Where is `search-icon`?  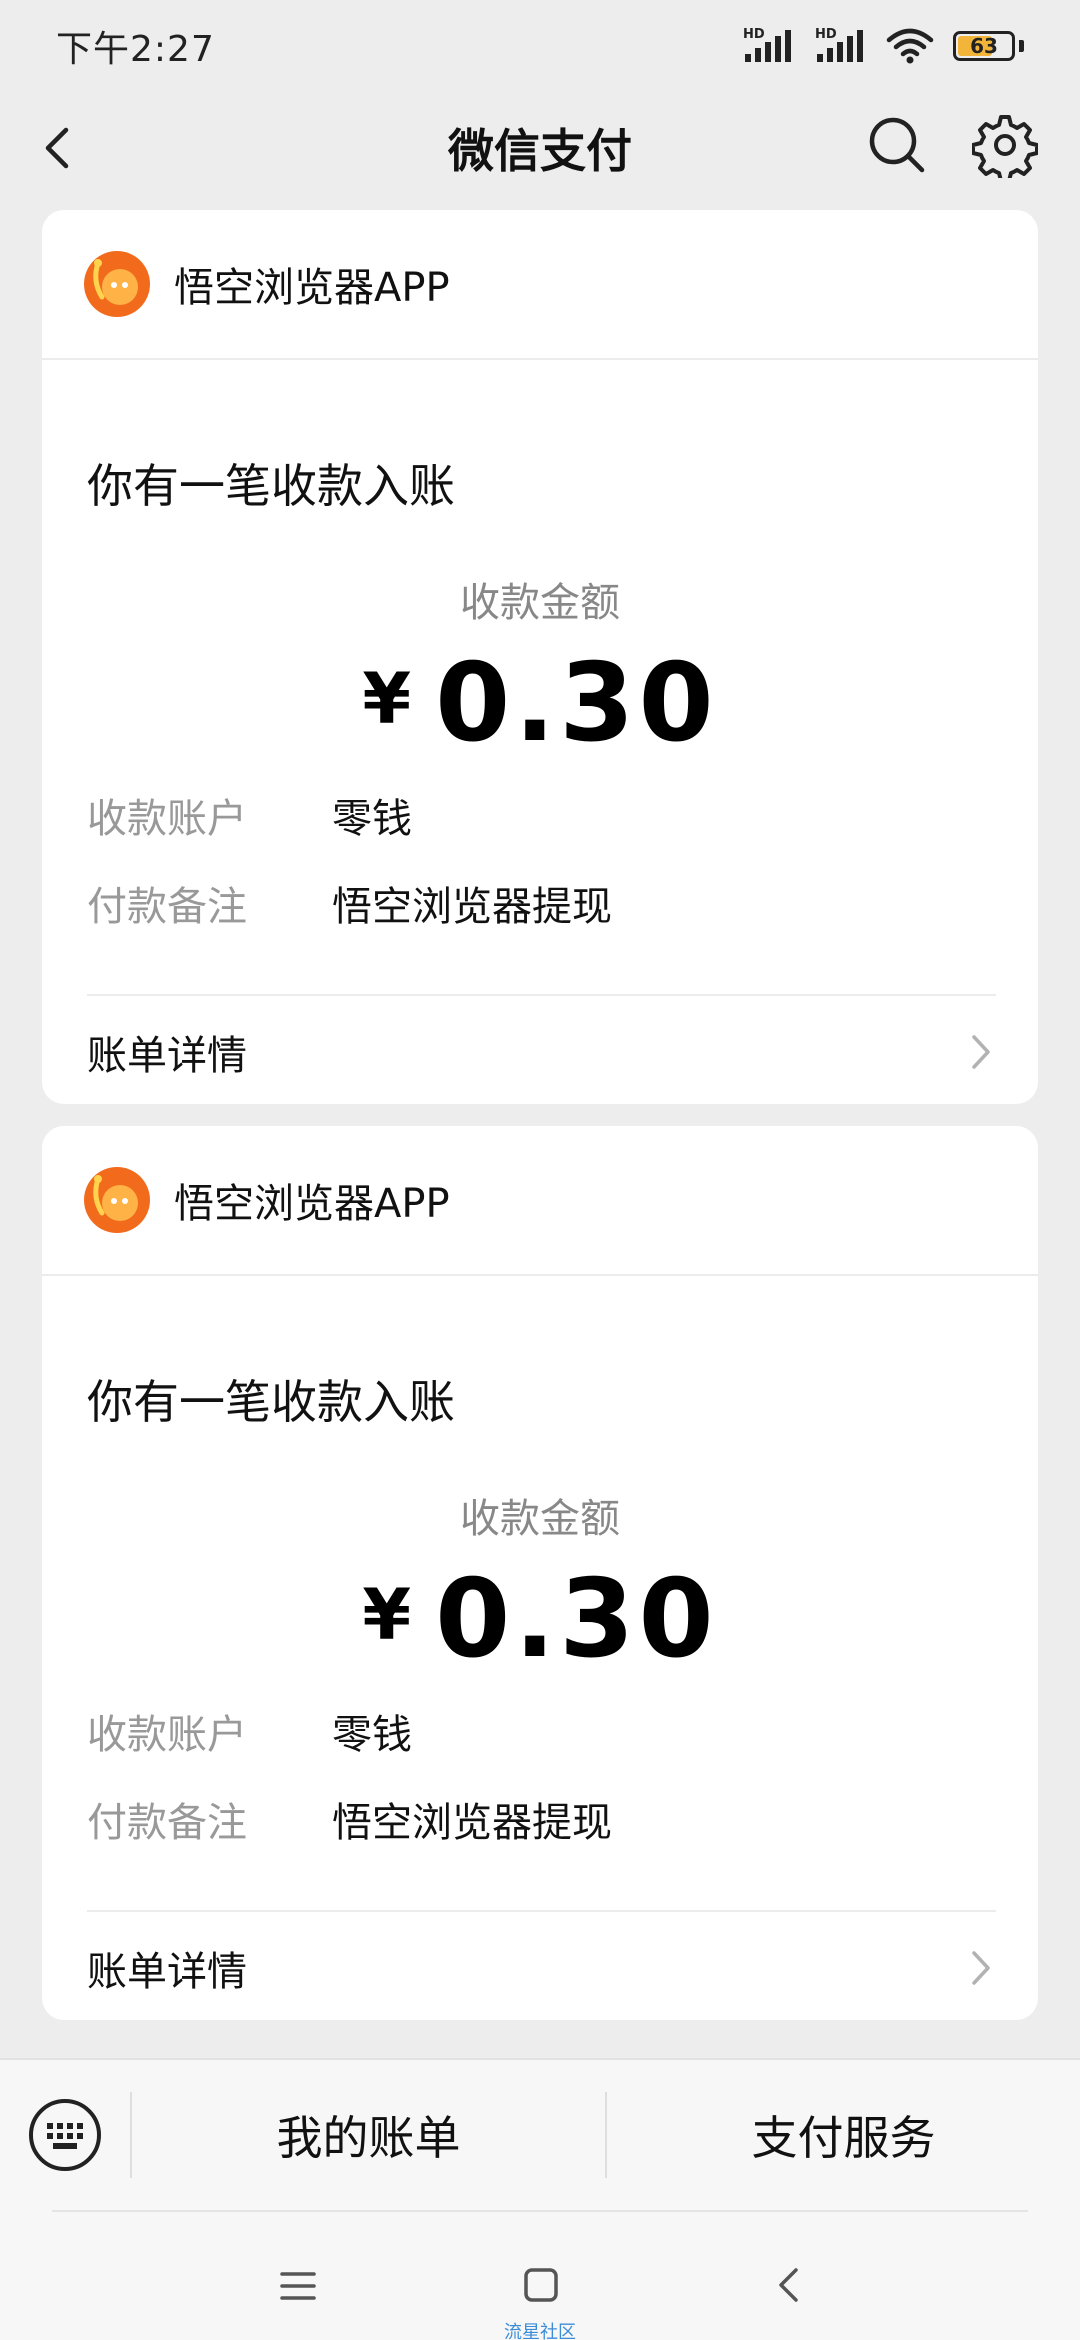 search-icon is located at coordinates (897, 145).